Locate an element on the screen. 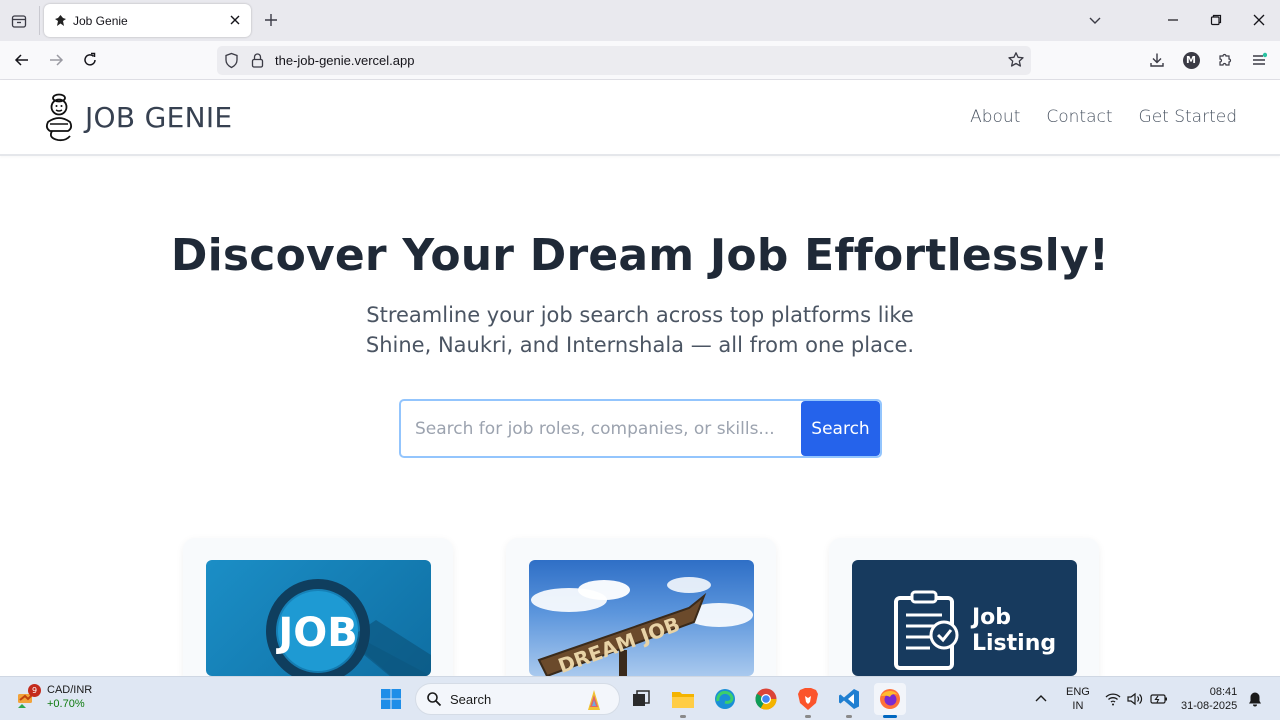 This screenshot has width=1280, height=720. dream-job-sign-image: DREAM JOB is located at coordinates (641, 618).